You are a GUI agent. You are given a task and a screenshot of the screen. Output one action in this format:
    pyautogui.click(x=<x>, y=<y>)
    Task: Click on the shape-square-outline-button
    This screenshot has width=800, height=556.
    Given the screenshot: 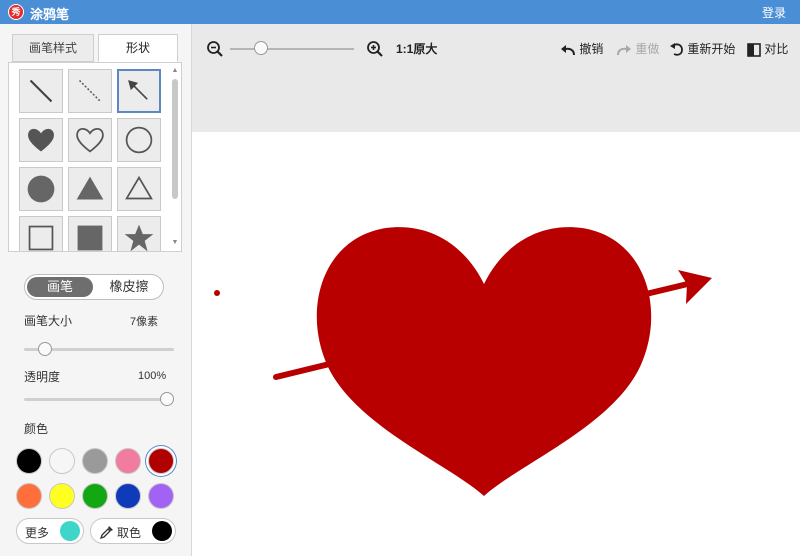 What is the action you would take?
    pyautogui.click(x=41, y=233)
    